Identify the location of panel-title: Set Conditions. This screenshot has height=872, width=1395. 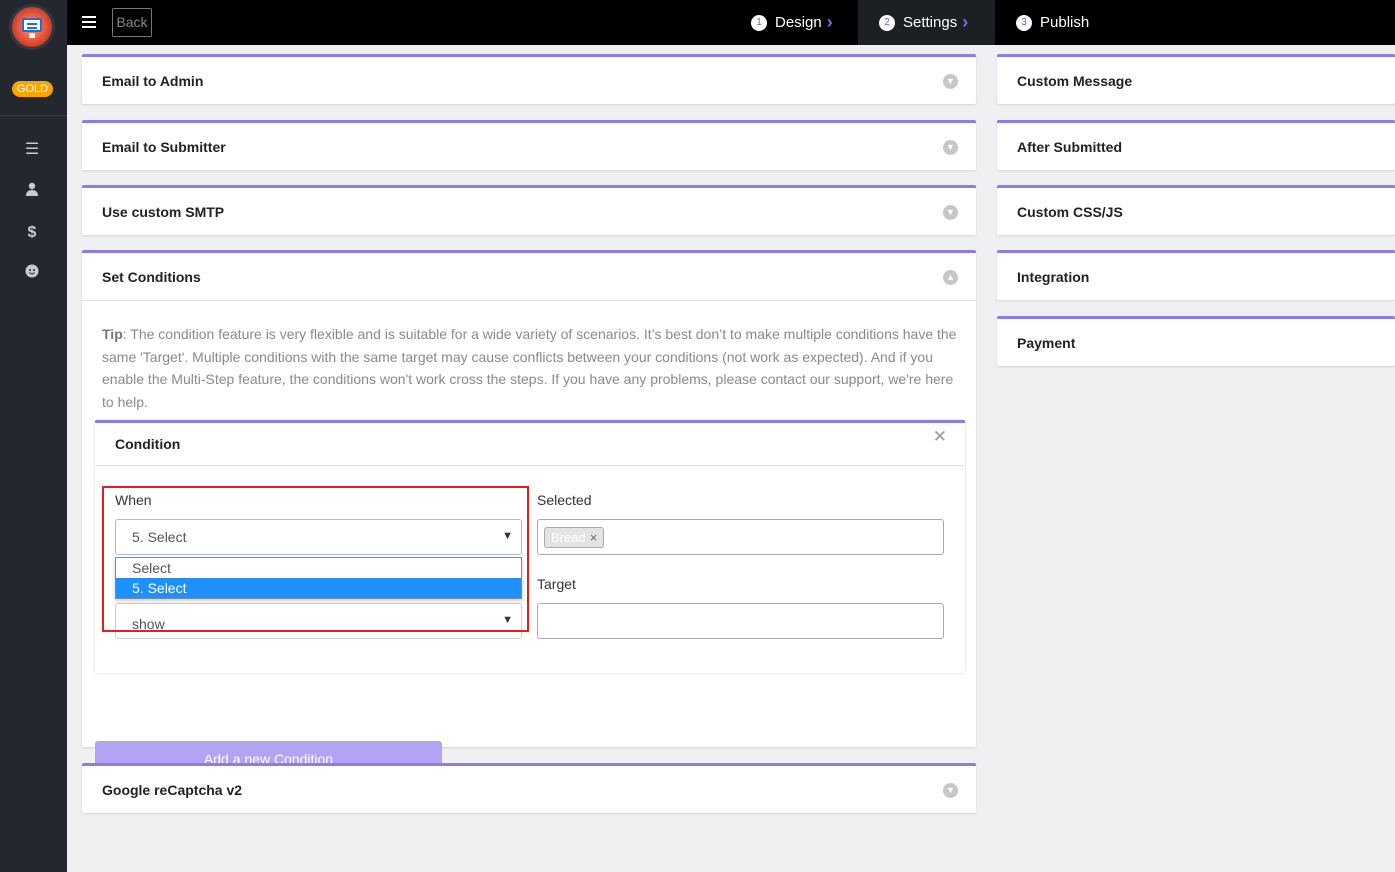
(151, 276).